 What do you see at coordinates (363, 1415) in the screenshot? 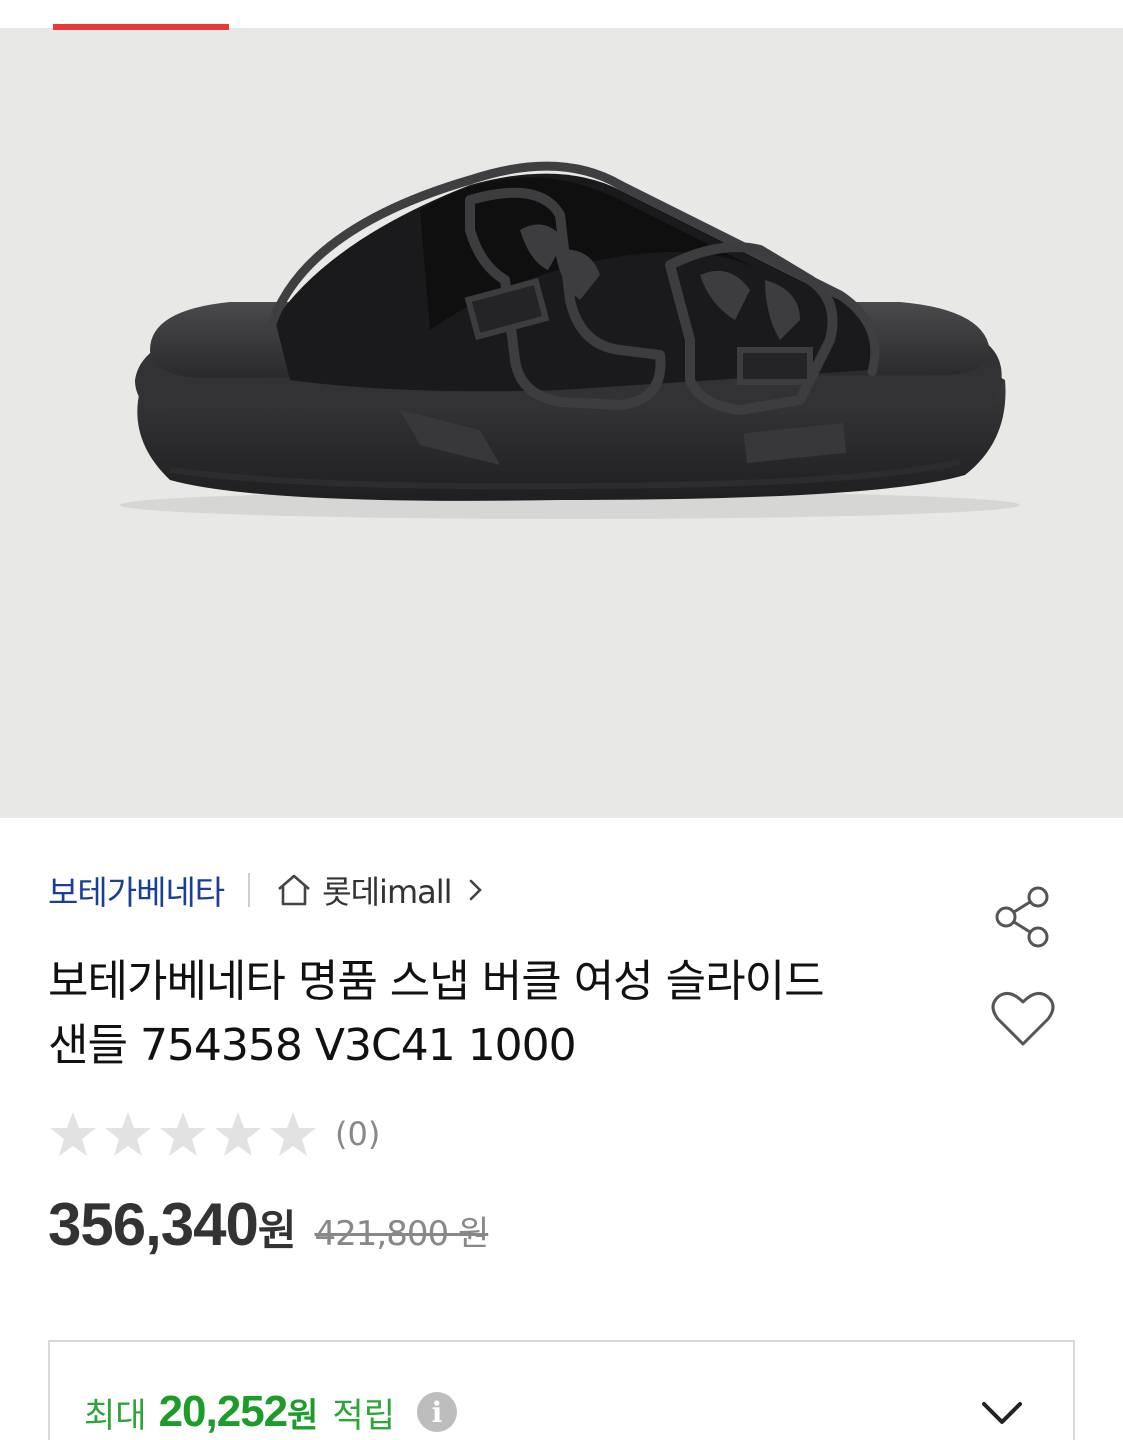
I see `points-suffix: 적립` at bounding box center [363, 1415].